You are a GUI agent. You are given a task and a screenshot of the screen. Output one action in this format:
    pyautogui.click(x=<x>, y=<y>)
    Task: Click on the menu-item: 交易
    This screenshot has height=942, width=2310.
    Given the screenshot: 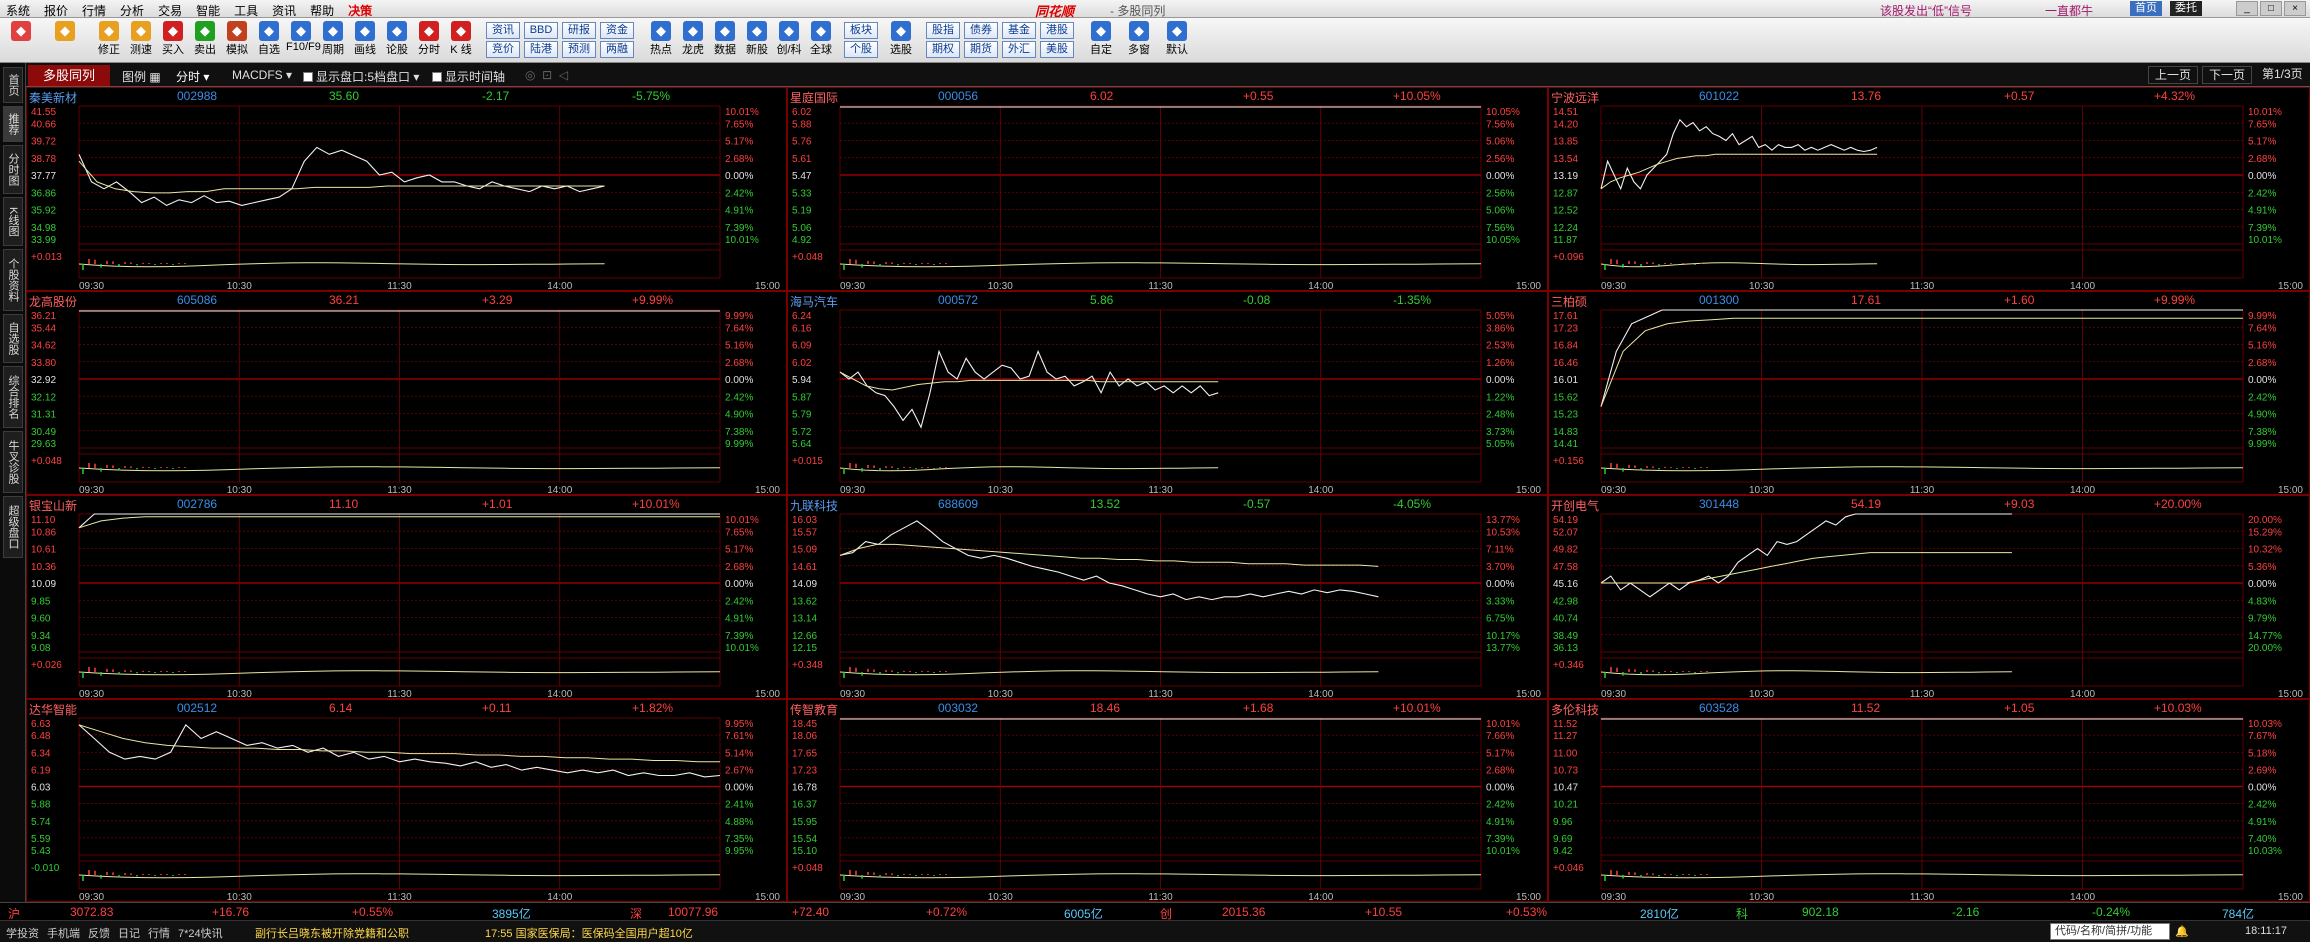 What is the action you would take?
    pyautogui.click(x=170, y=10)
    